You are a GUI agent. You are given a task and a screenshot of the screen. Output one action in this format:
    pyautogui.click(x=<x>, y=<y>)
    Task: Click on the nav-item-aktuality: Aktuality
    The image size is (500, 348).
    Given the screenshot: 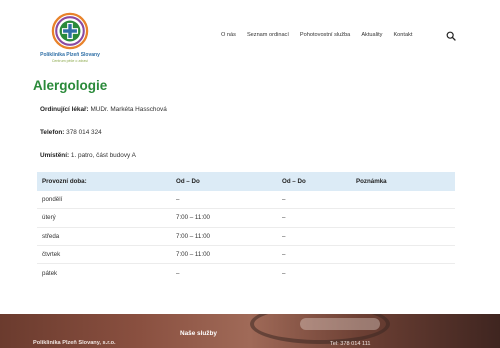 What is the action you would take?
    pyautogui.click(x=371, y=35)
    